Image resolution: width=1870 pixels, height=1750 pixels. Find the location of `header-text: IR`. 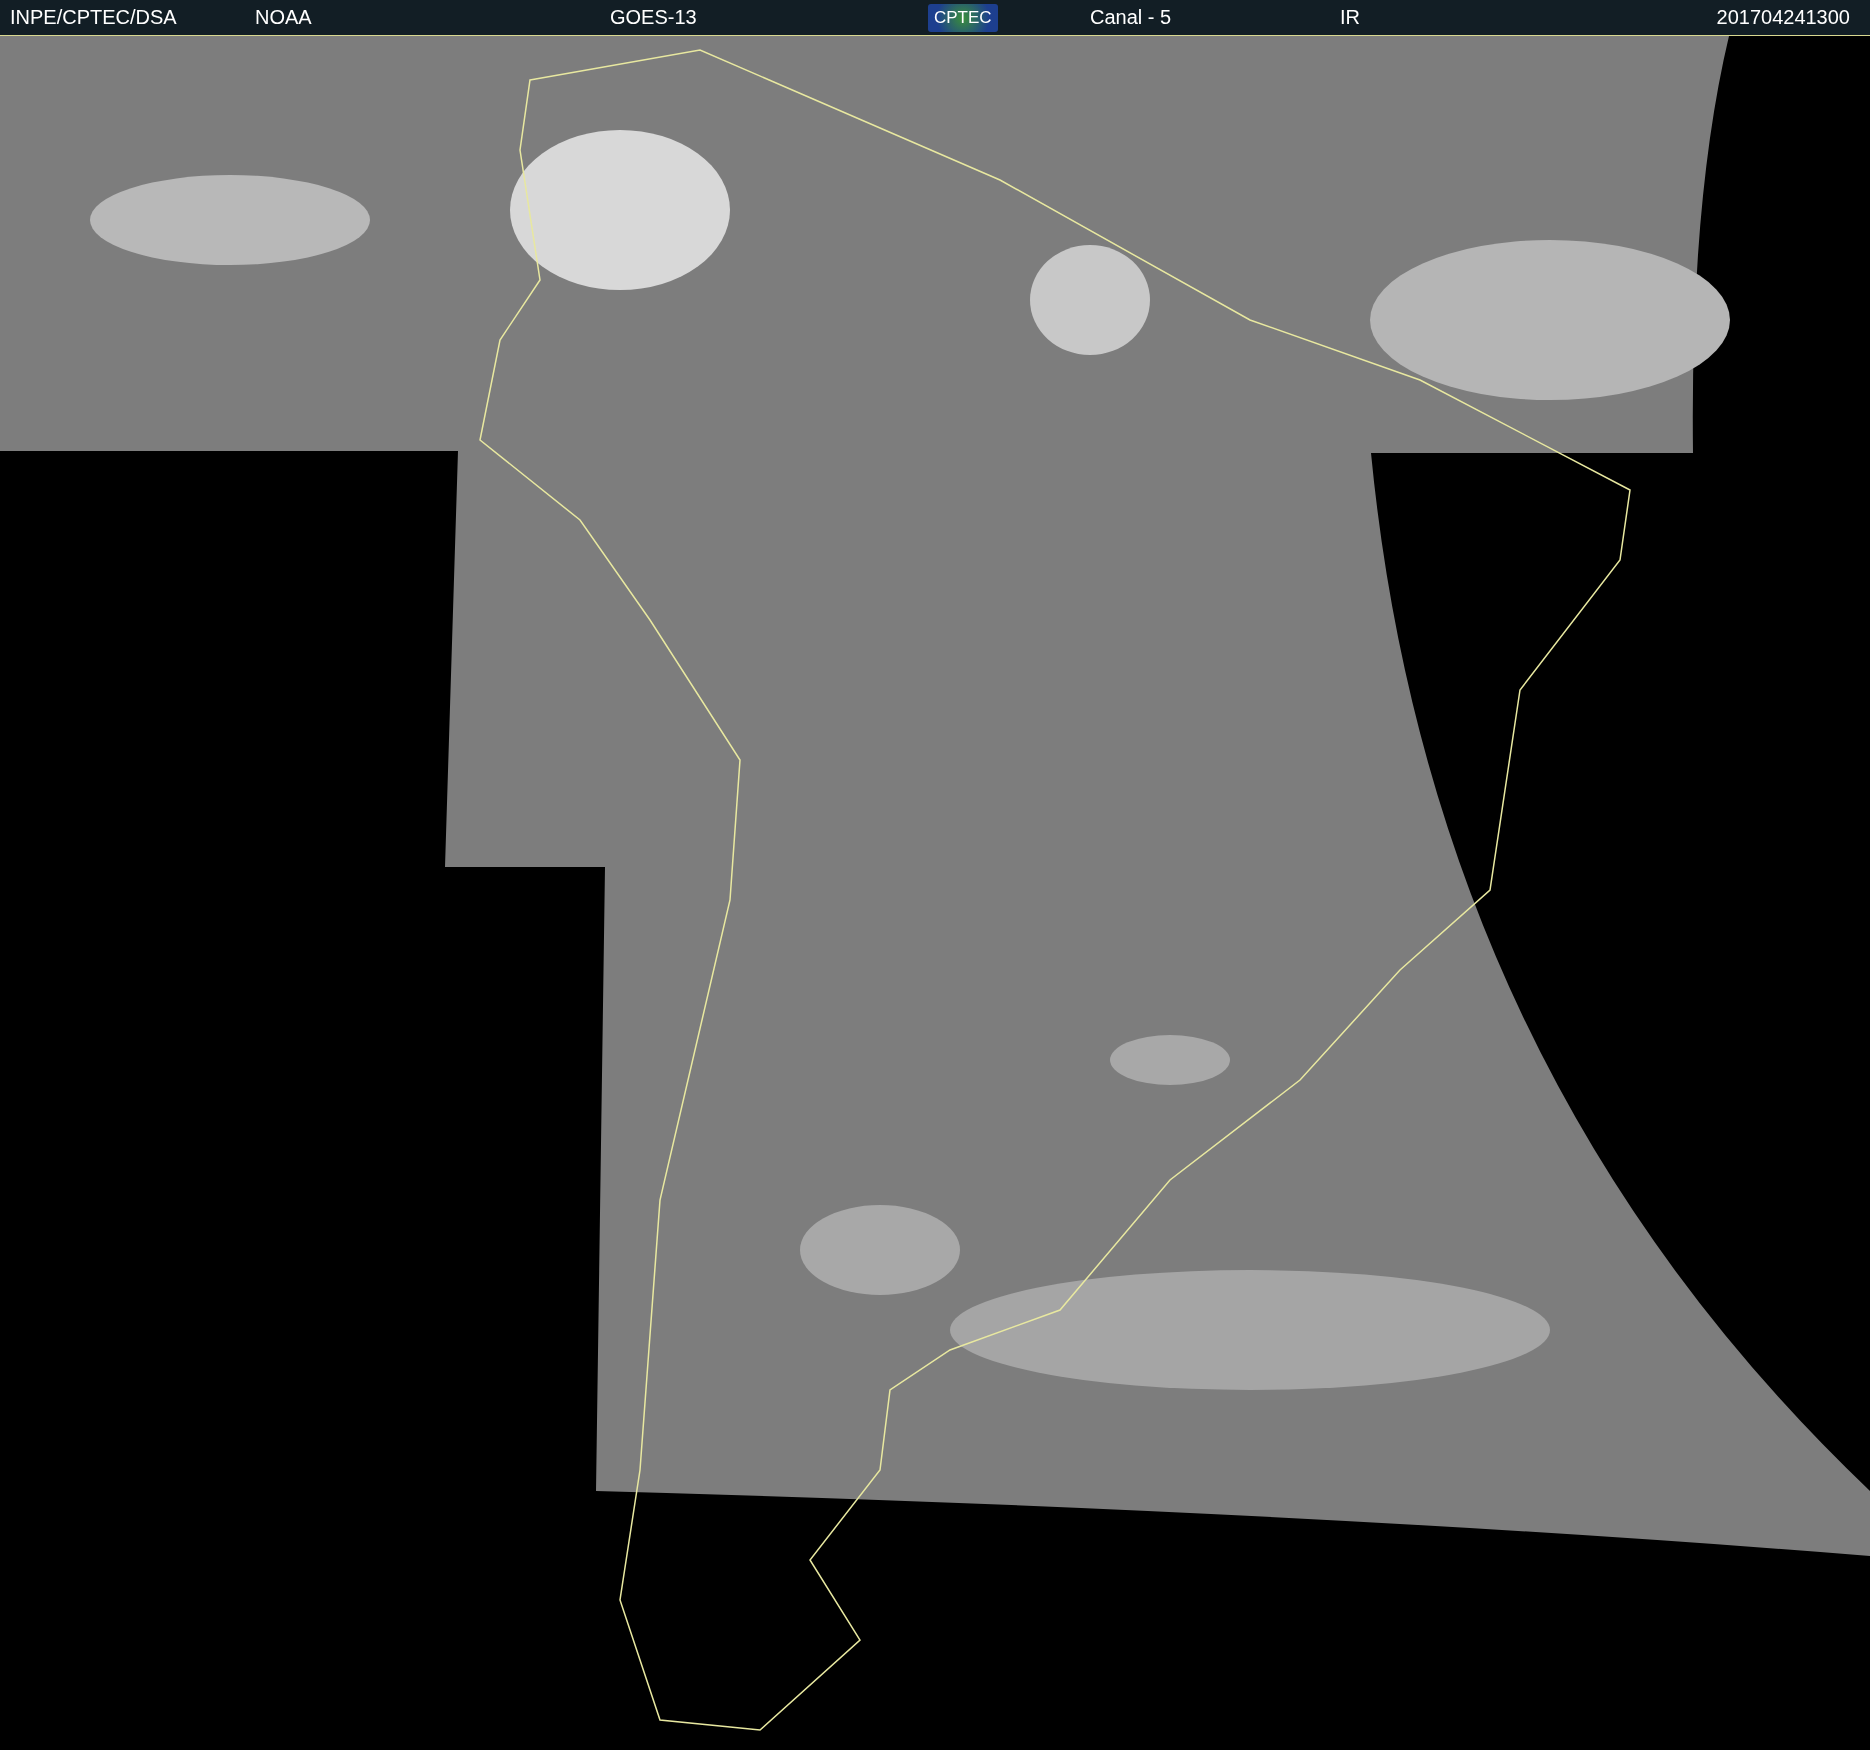

header-text: IR is located at coordinates (1350, 17).